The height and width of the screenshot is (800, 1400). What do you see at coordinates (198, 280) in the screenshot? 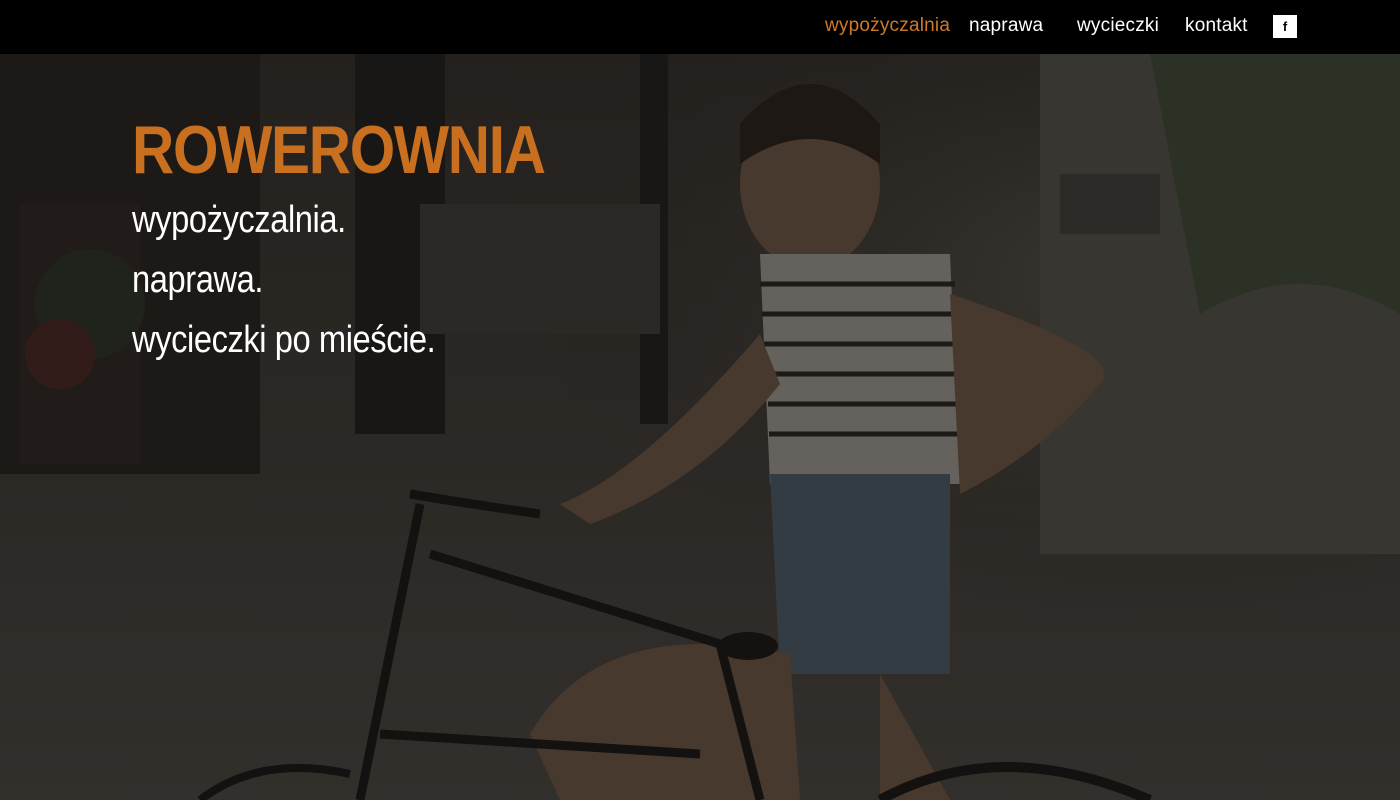
I see `tagline-line-2: naprawa.` at bounding box center [198, 280].